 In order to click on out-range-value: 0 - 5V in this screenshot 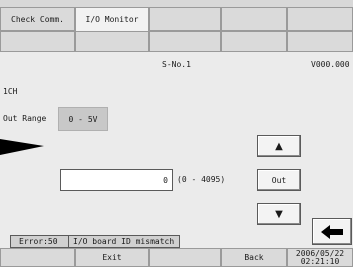, I will do `click(83, 119)`.